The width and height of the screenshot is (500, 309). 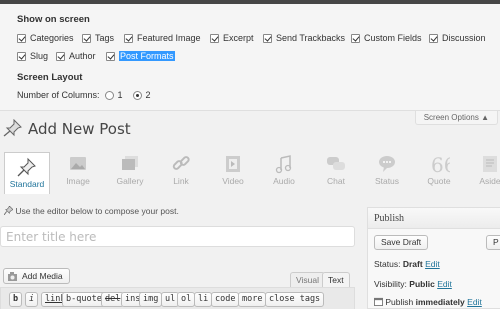 What do you see at coordinates (76, 56) in the screenshot?
I see `checkbox-author: Author` at bounding box center [76, 56].